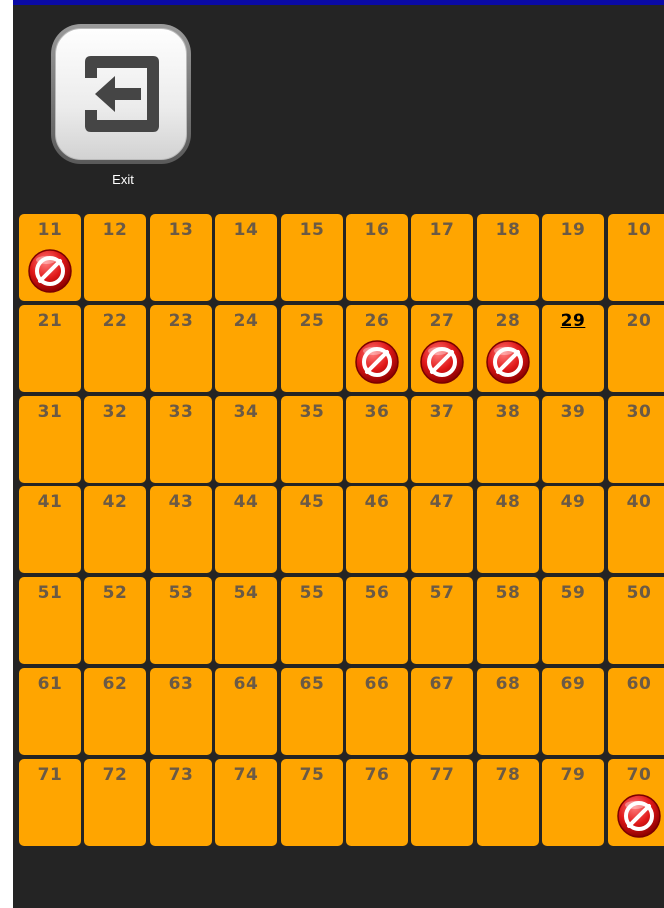 The image size is (664, 908). Describe the element at coordinates (181, 593) in the screenshot. I see `seat-number: 53` at that location.